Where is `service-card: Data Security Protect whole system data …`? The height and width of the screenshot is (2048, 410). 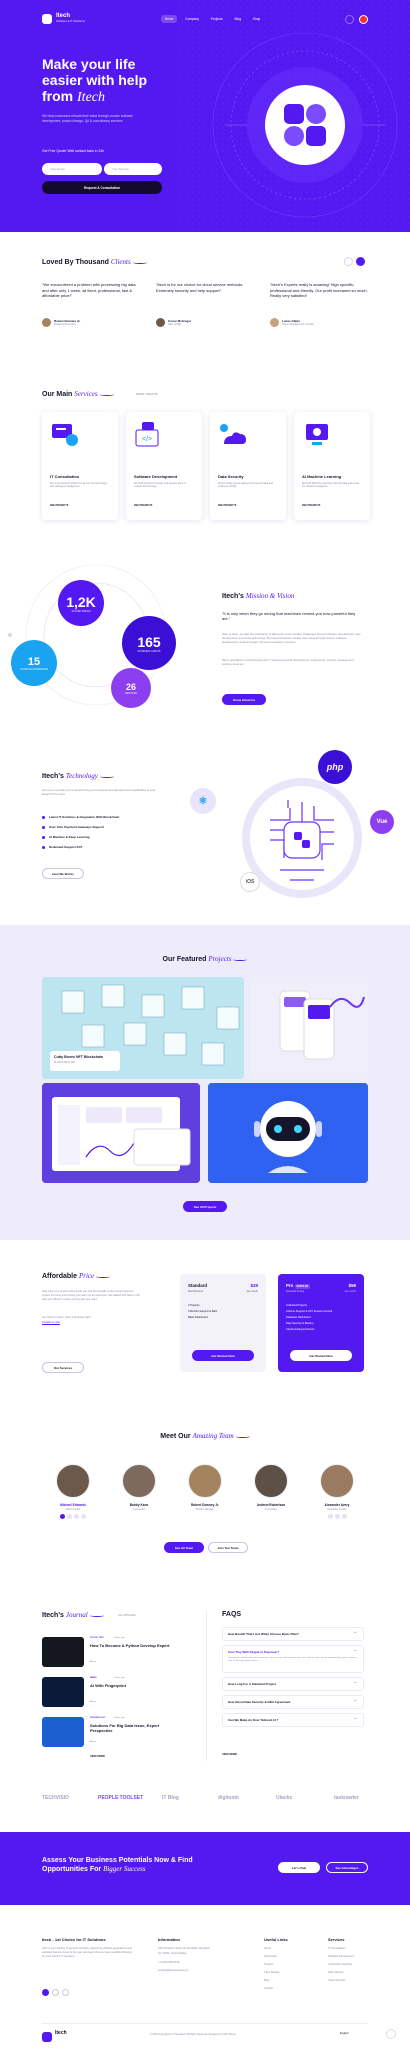 service-card: Data Security Protect whole system data … is located at coordinates (248, 466).